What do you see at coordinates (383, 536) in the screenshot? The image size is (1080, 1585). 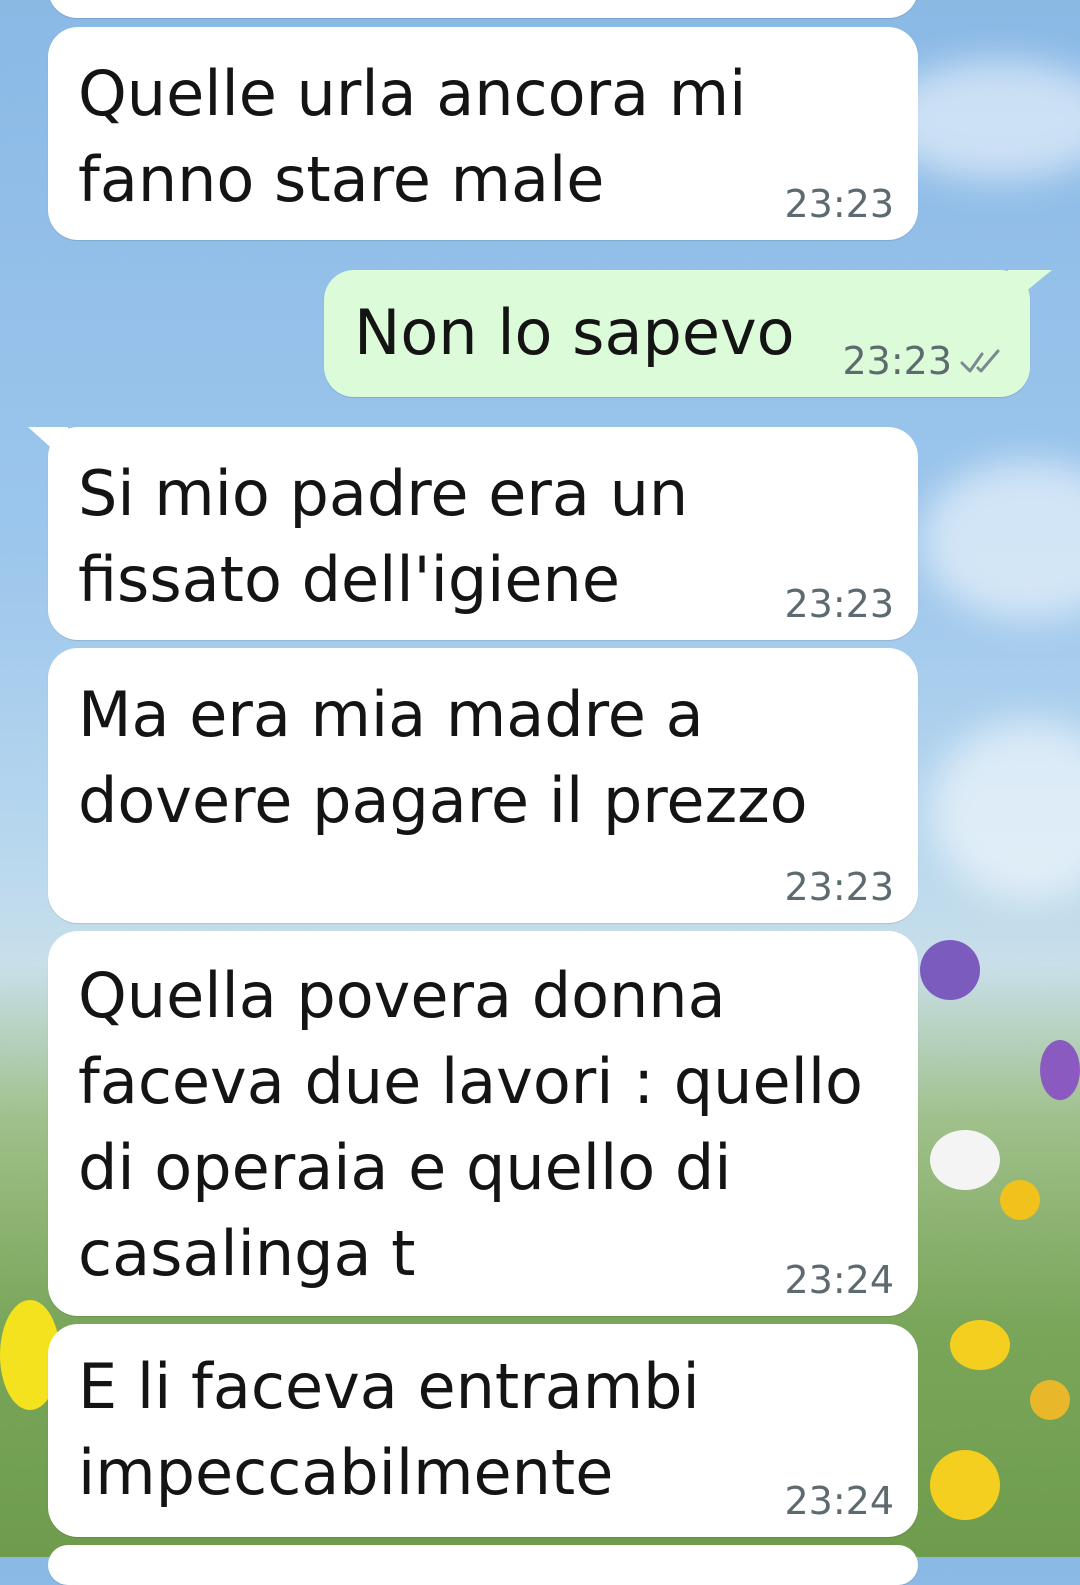 I see `message-text: Si mio padre era un fissato dell'igiene` at bounding box center [383, 536].